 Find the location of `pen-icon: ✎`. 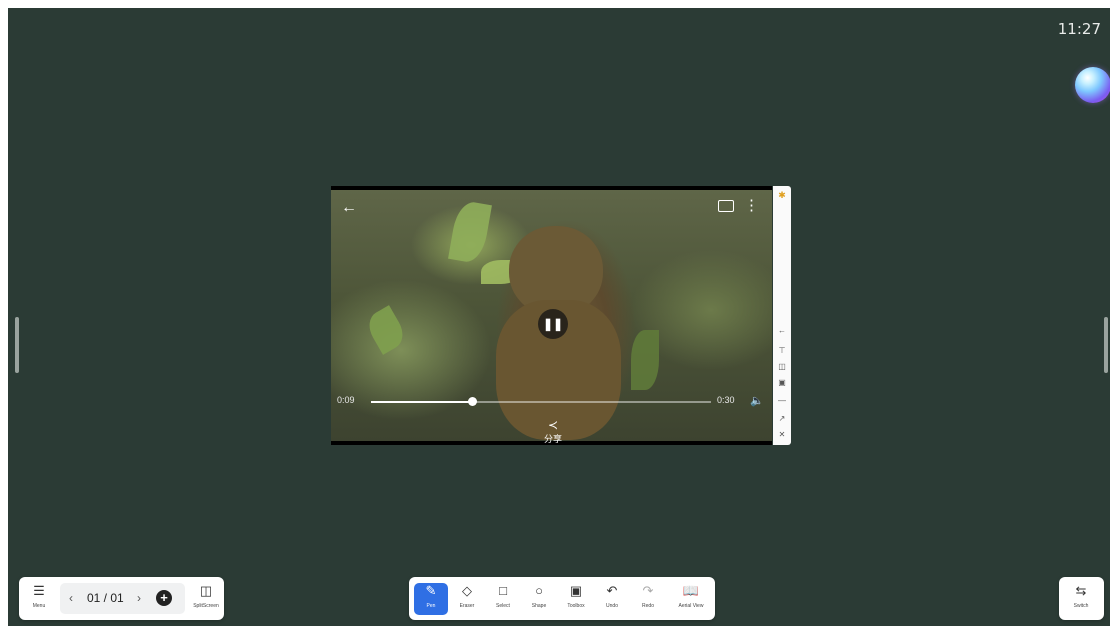

pen-icon: ✎ is located at coordinates (431, 590).